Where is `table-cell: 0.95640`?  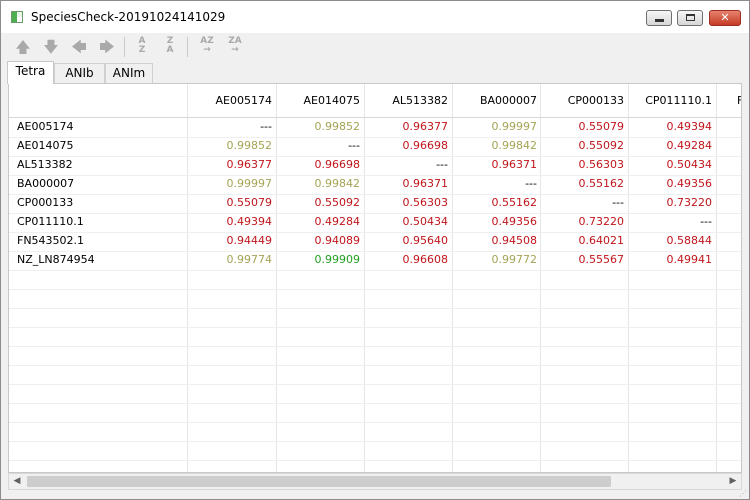 table-cell: 0.95640 is located at coordinates (426, 240).